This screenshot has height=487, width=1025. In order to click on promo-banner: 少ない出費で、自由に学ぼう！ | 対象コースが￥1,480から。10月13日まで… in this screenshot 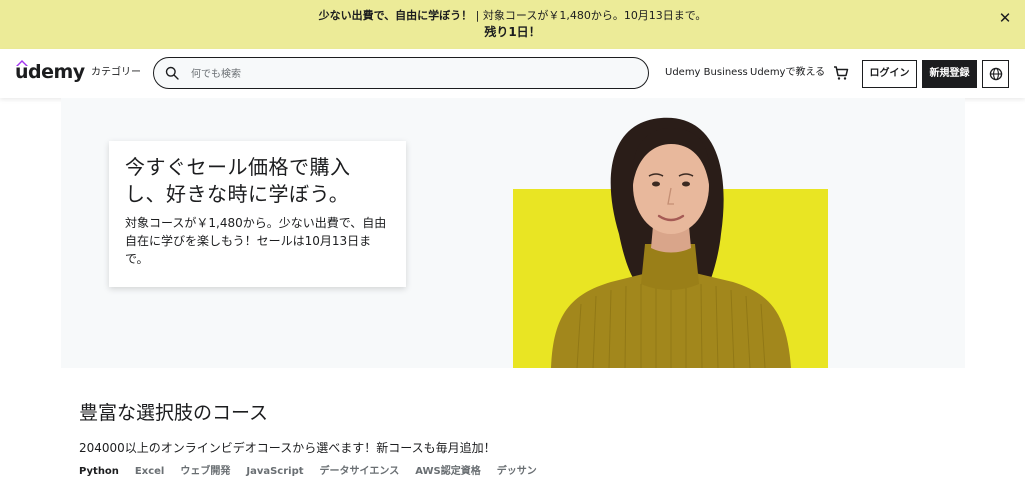, I will do `click(512, 24)`.